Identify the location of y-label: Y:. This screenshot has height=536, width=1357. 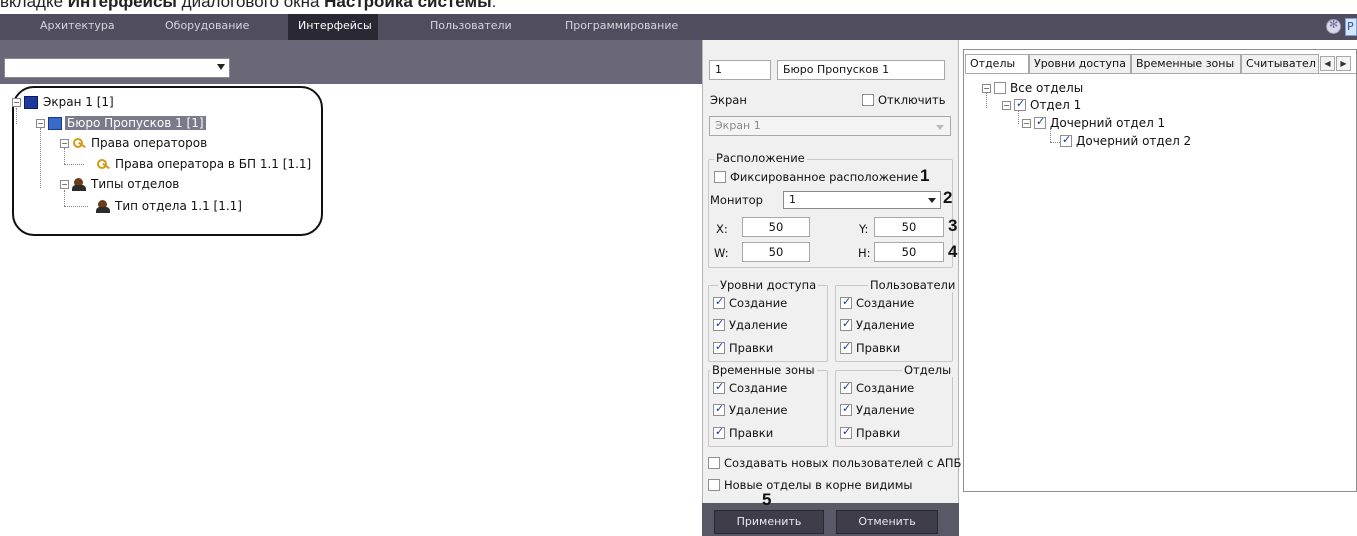
(864, 229).